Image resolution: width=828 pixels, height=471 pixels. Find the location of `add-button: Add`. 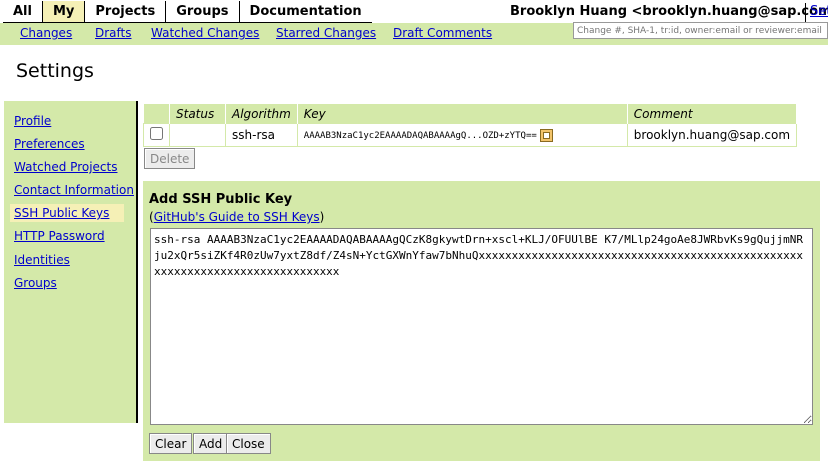

add-button: Add is located at coordinates (211, 443).